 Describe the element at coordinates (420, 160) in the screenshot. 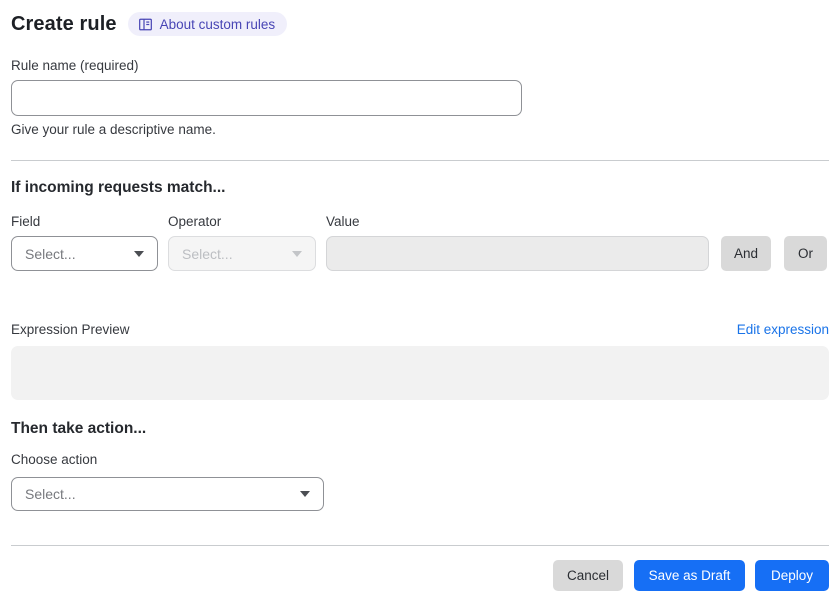

I see `section-divider` at that location.